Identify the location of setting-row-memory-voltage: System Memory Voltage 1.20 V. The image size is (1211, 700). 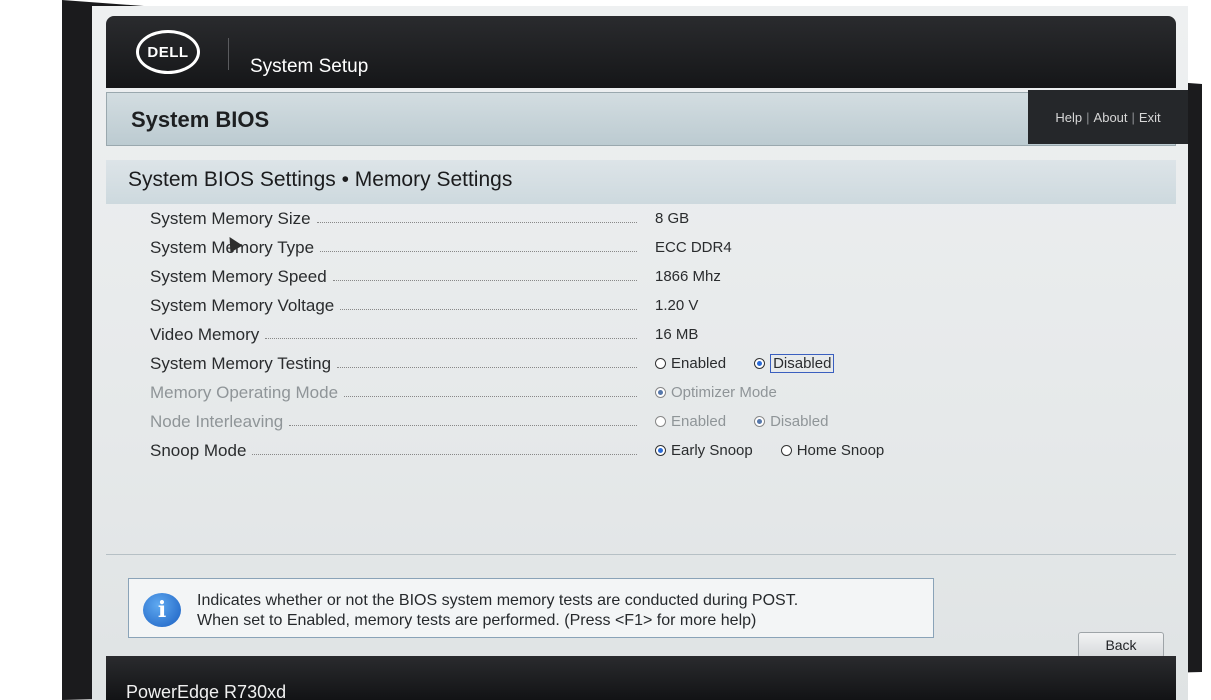
(600, 305).